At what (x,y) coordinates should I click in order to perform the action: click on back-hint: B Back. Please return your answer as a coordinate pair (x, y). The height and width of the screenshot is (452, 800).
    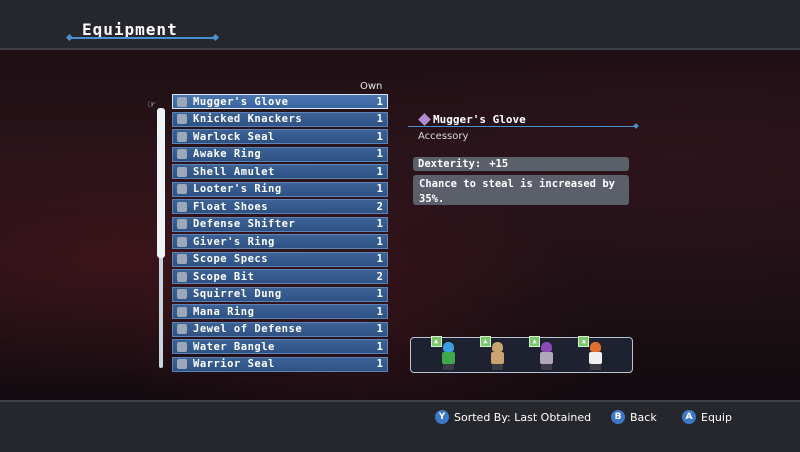
    Looking at the image, I should click on (634, 417).